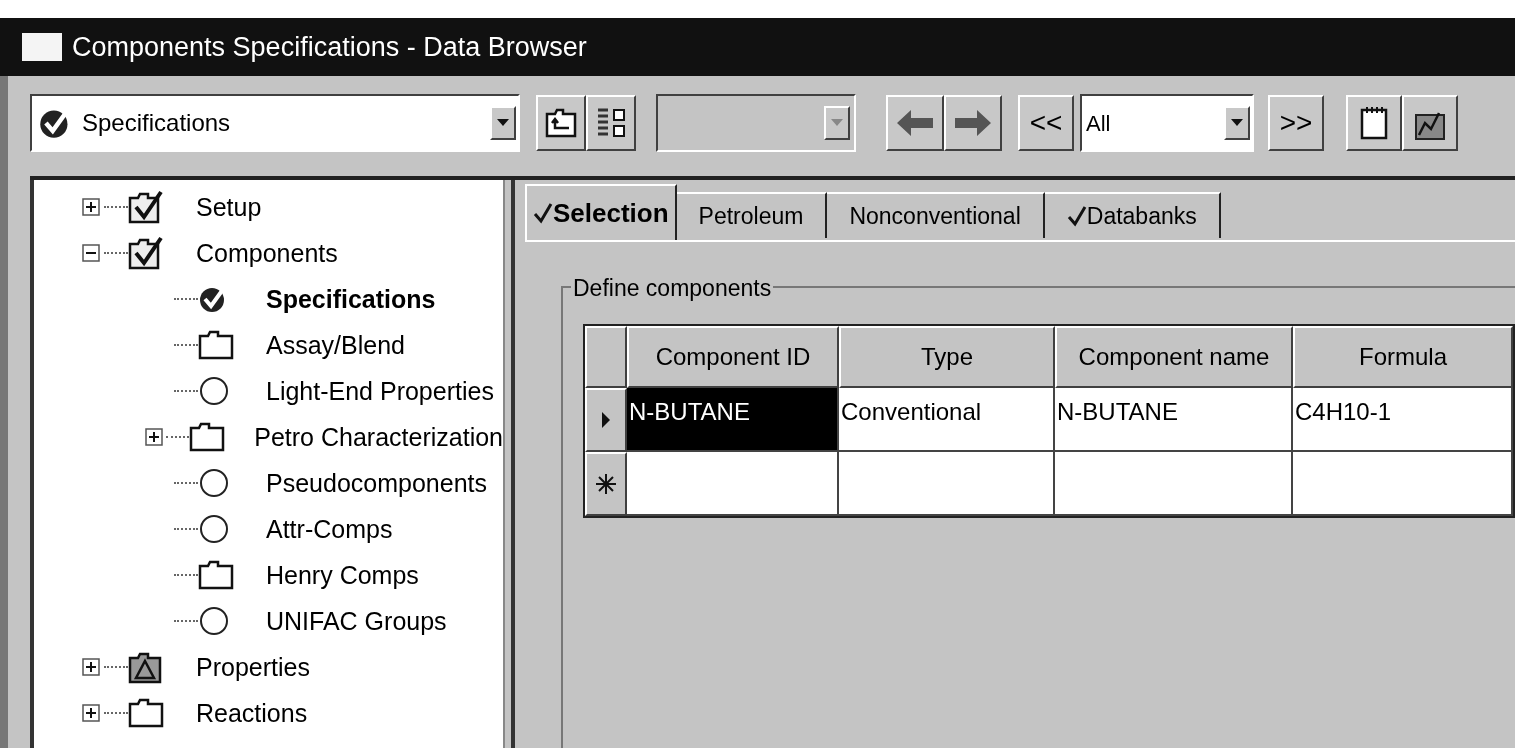 This screenshot has height=748, width=1515. I want to click on window-icon, so click(42, 47).